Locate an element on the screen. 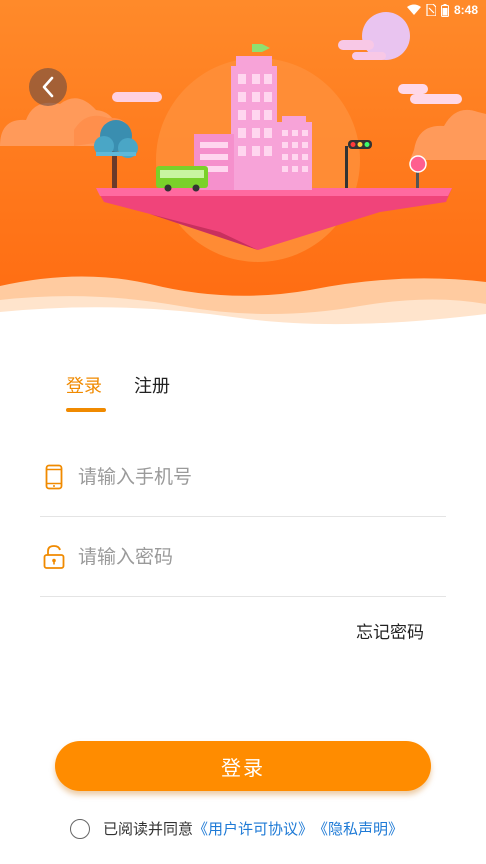 The height and width of the screenshot is (864, 486). auth-tabs: 登录 注册 is located at coordinates (118, 385).